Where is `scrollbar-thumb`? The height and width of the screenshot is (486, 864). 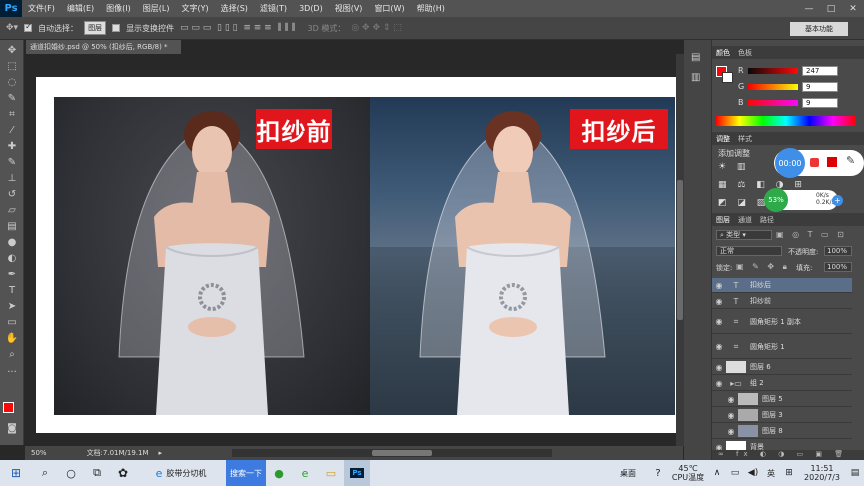
scrollbar-thumb is located at coordinates (680, 250).